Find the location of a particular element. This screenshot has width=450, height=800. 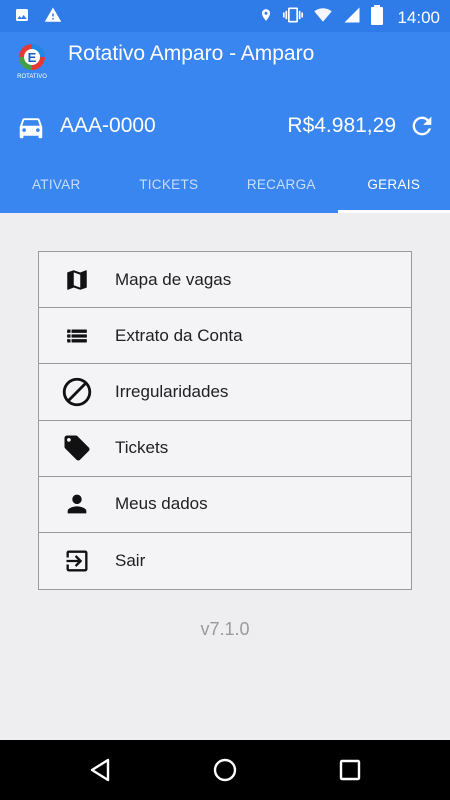

menu-item-mapa-de-vagas: Mapa de vagas is located at coordinates (225, 280).